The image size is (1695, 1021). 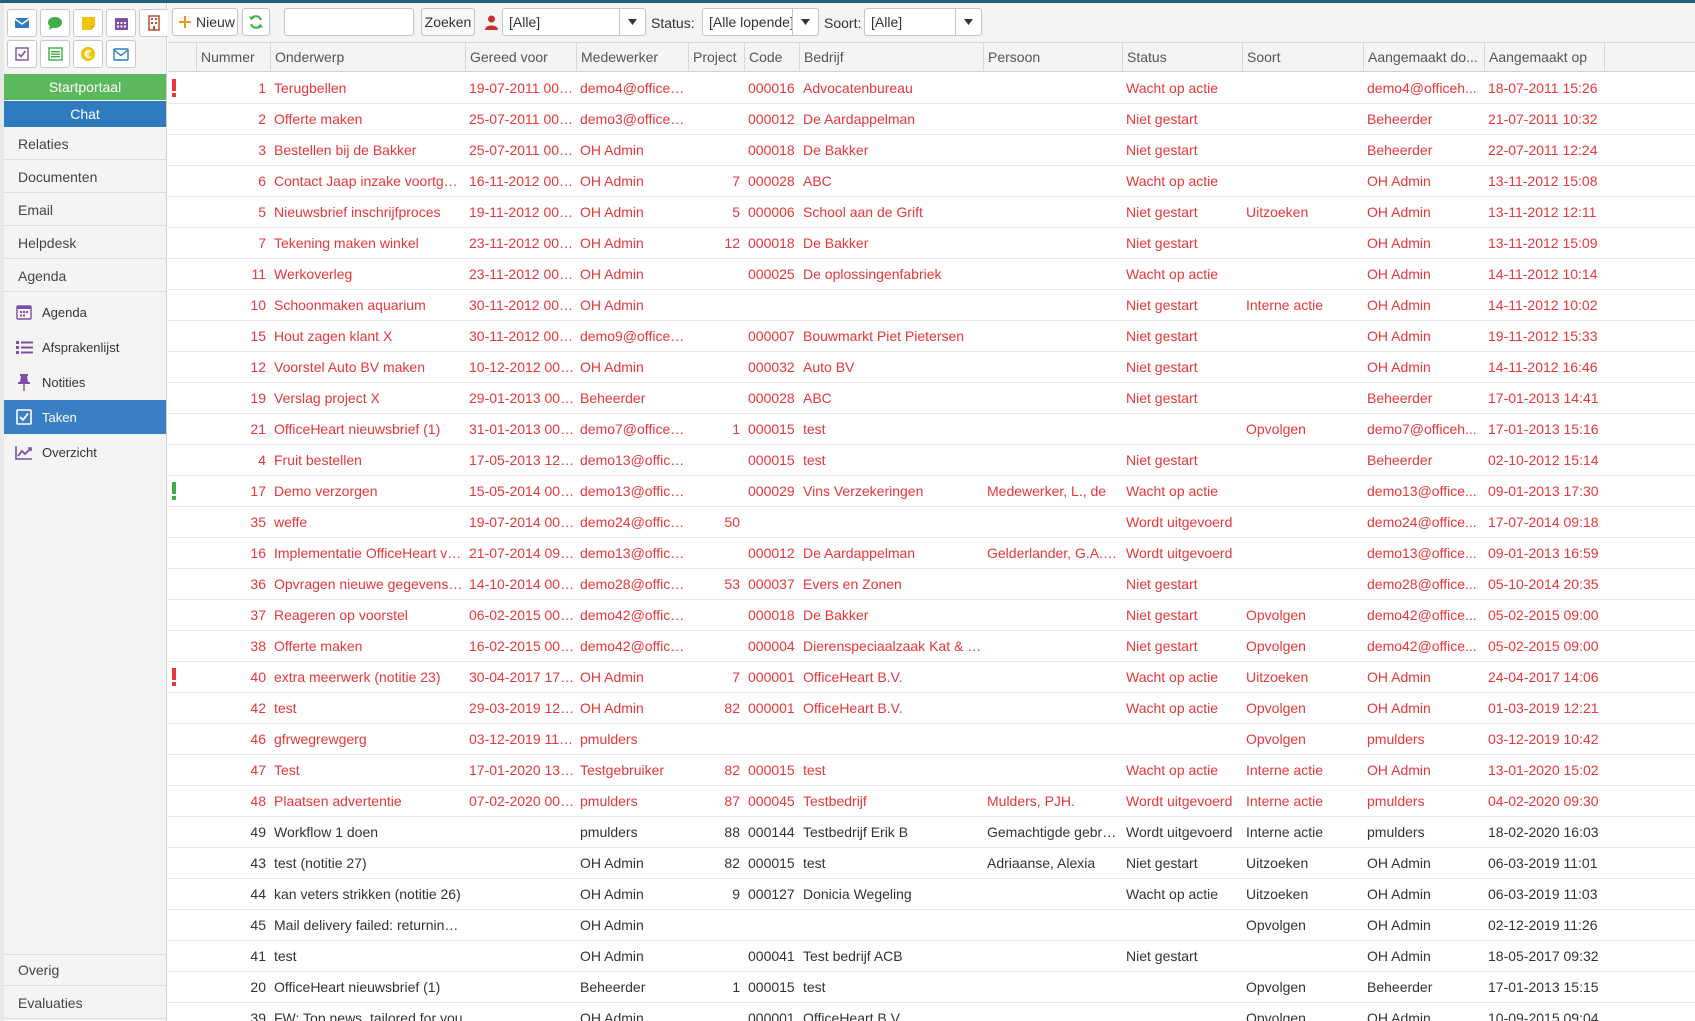 What do you see at coordinates (85, 243) in the screenshot?
I see `nav-helpdesk: Helpdesk` at bounding box center [85, 243].